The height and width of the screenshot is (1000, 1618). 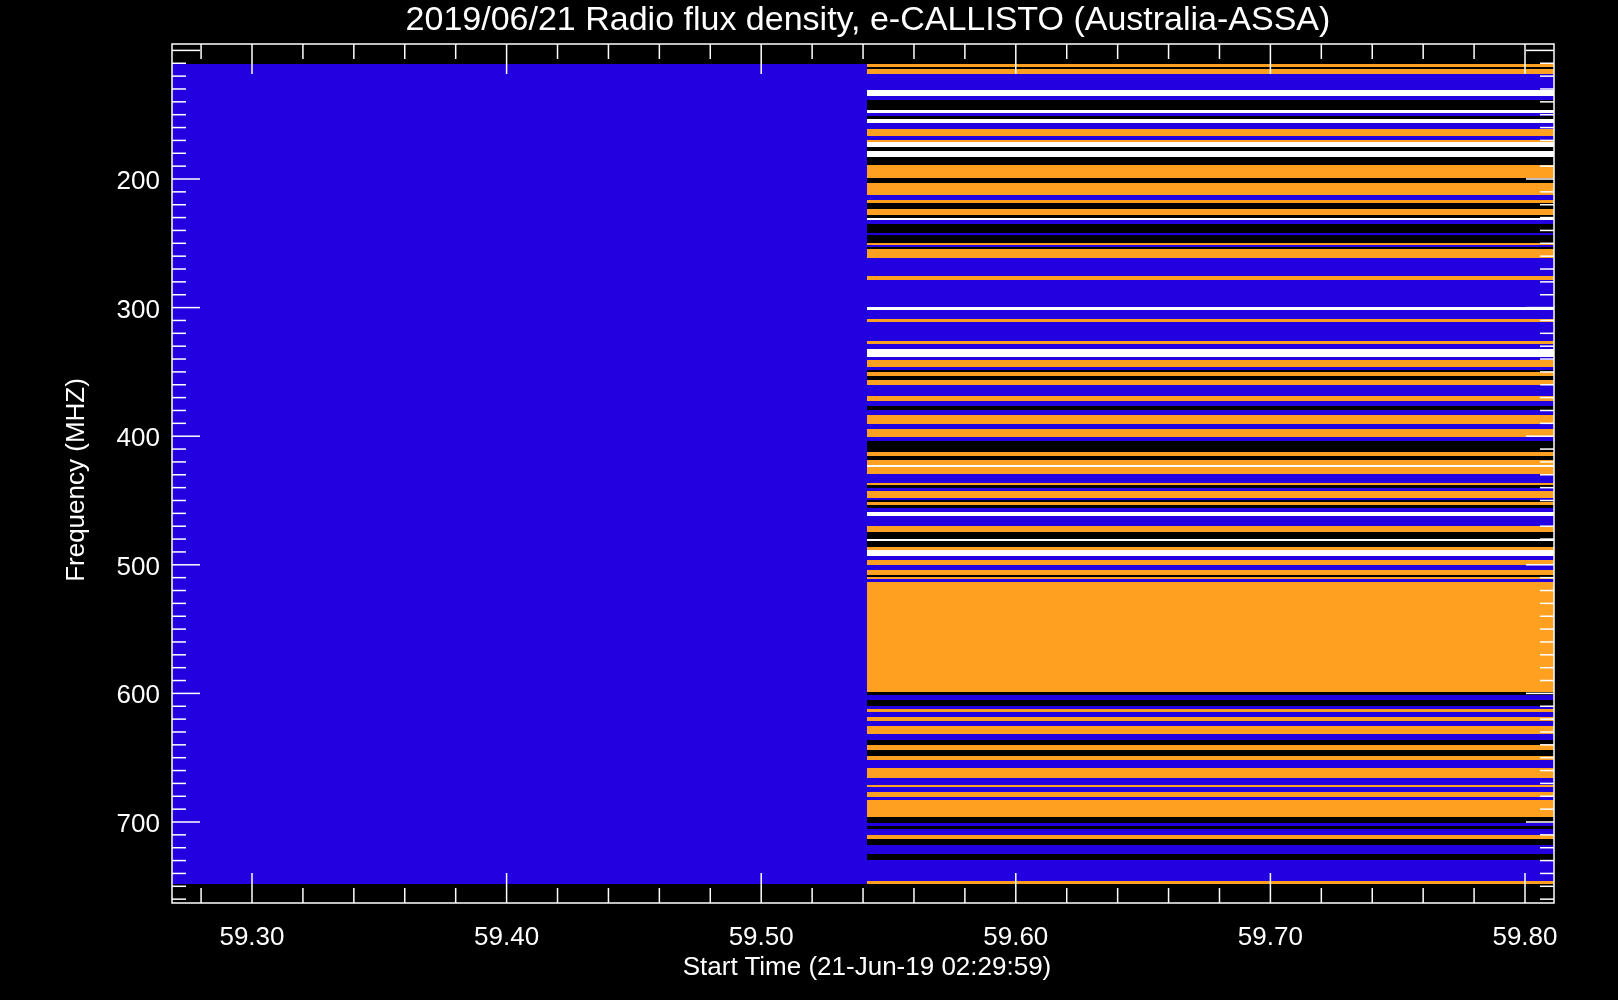 I want to click on y-tick-label: 200, so click(x=138, y=180).